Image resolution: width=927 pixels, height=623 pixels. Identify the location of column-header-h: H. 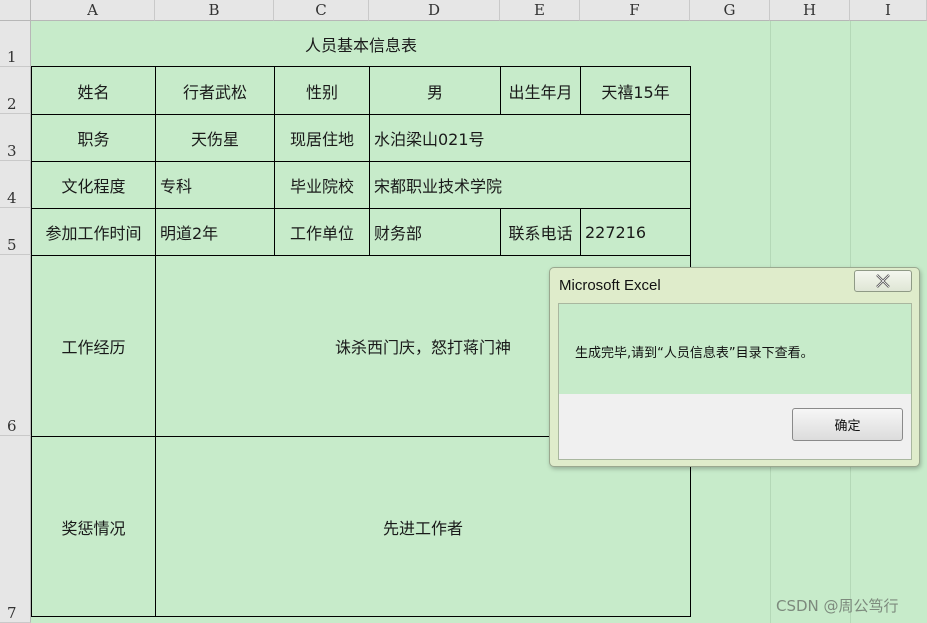
(810, 10).